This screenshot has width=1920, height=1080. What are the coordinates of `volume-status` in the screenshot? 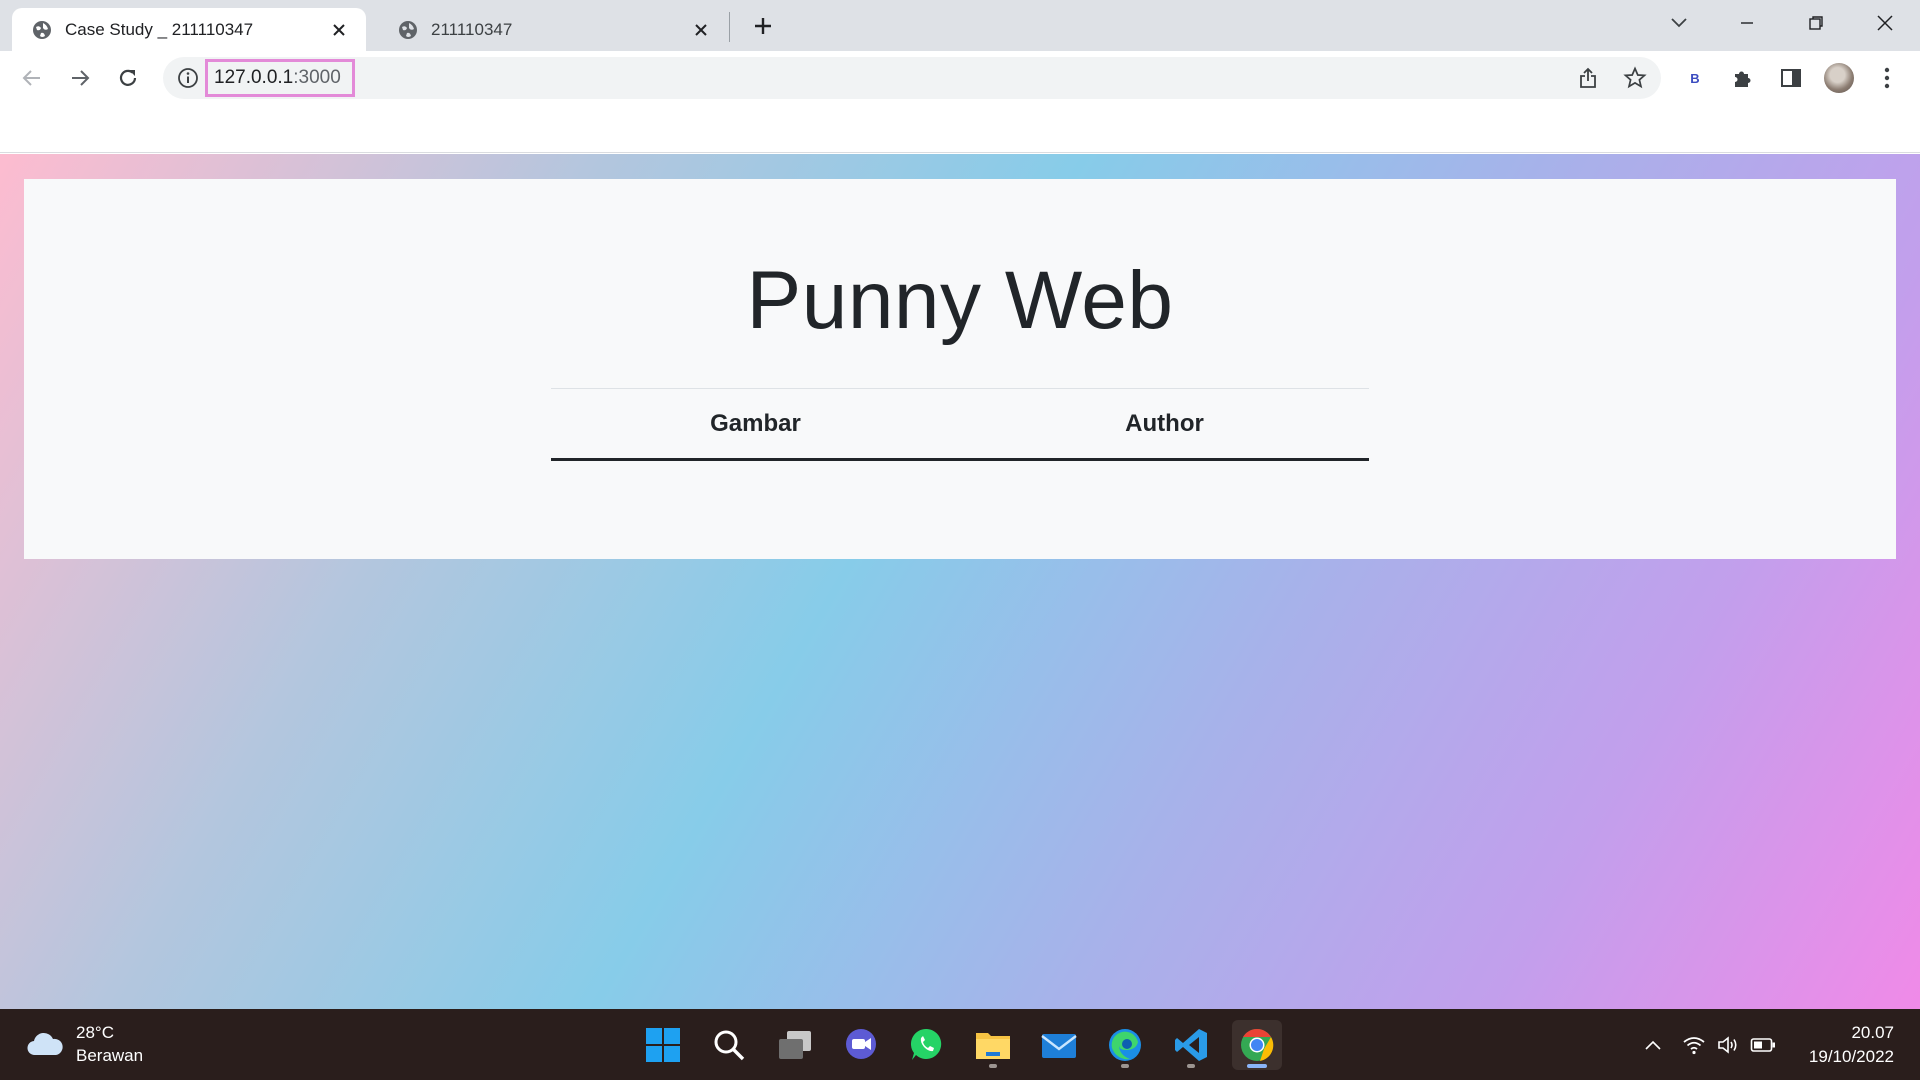 It's located at (1728, 1045).